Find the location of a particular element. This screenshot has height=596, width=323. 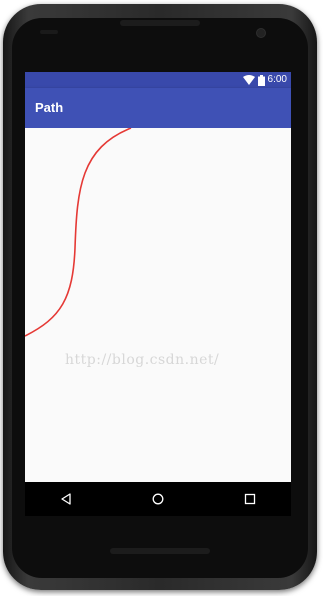

front-camera is located at coordinates (261, 33).